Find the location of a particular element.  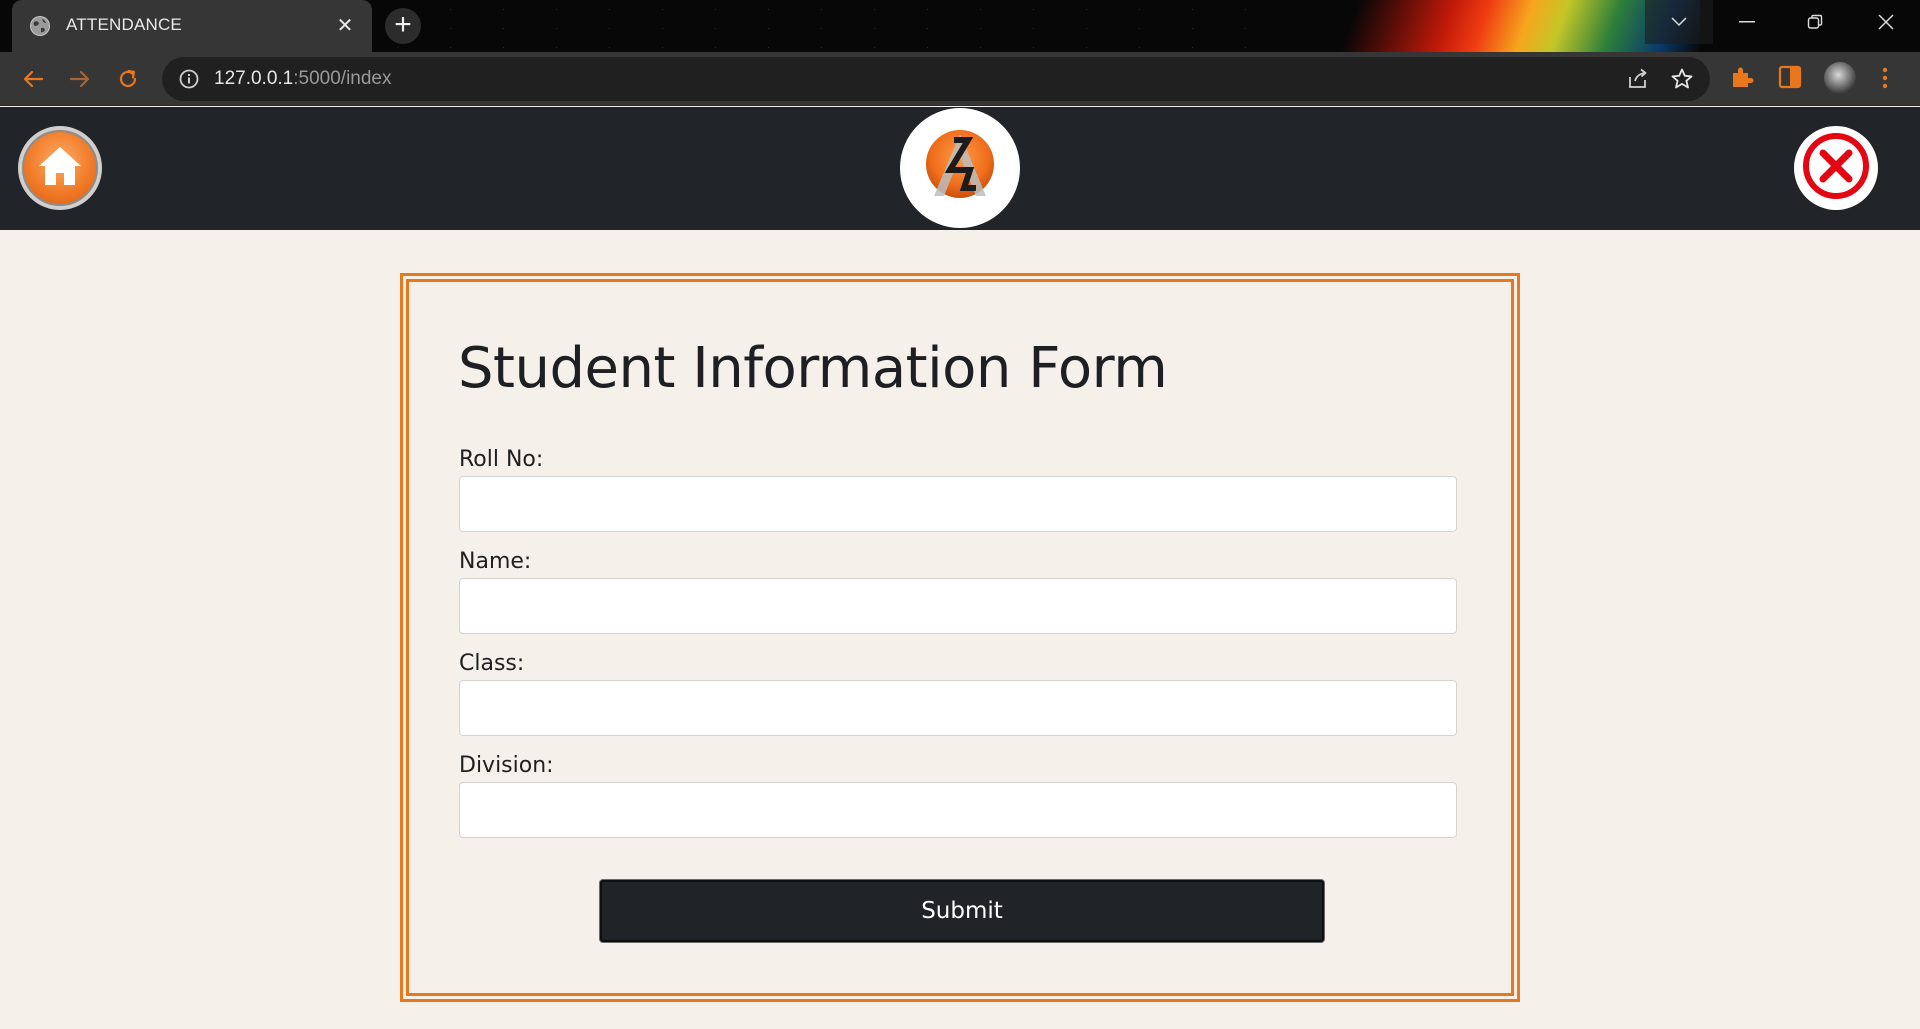

class-label: Class: is located at coordinates (492, 663).